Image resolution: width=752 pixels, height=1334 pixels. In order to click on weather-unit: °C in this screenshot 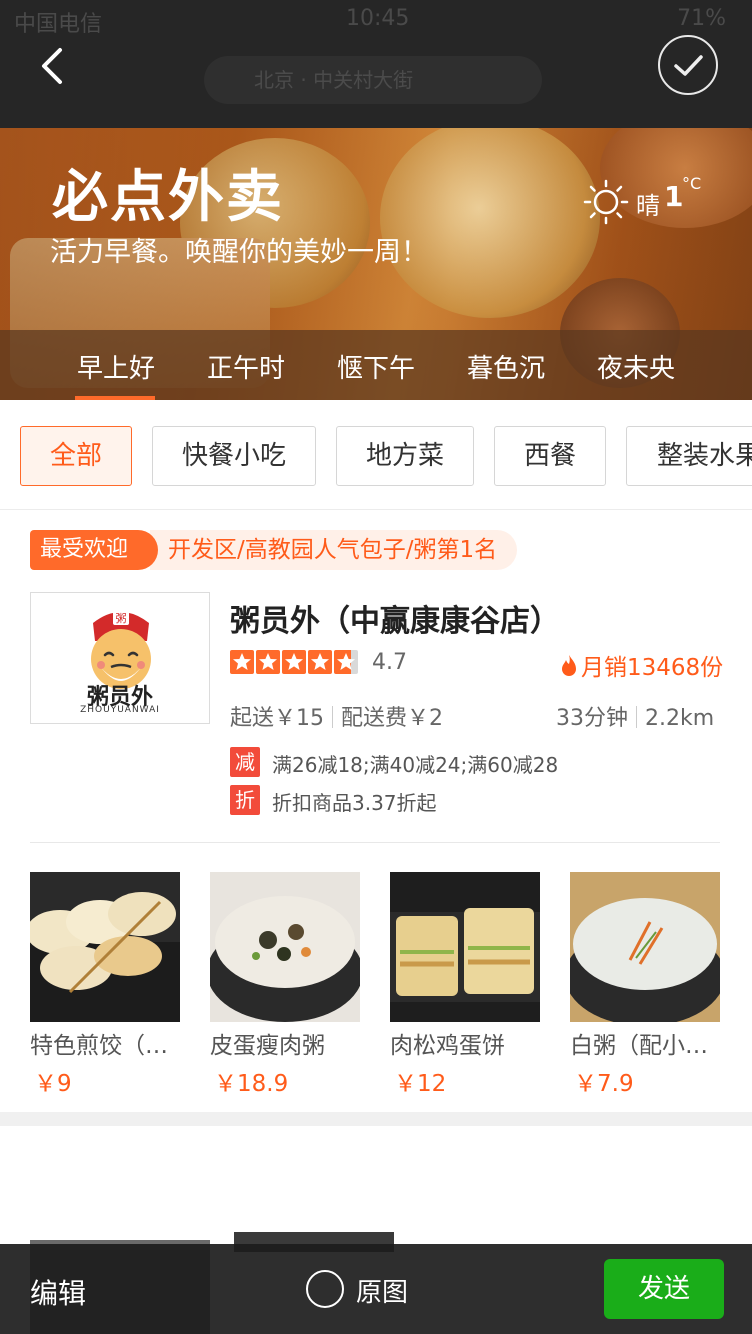, I will do `click(692, 183)`.